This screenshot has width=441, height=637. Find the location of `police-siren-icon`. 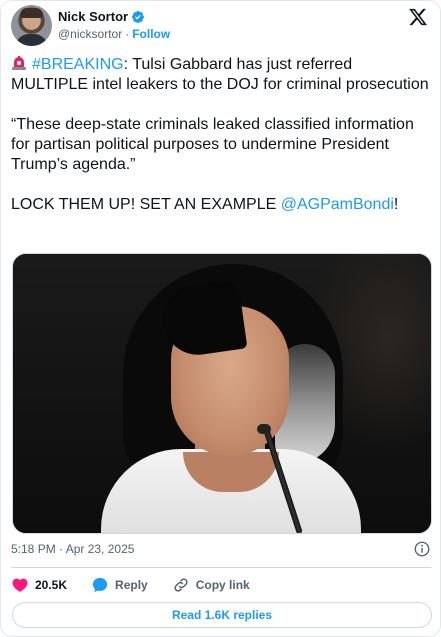

police-siren-icon is located at coordinates (19, 63).